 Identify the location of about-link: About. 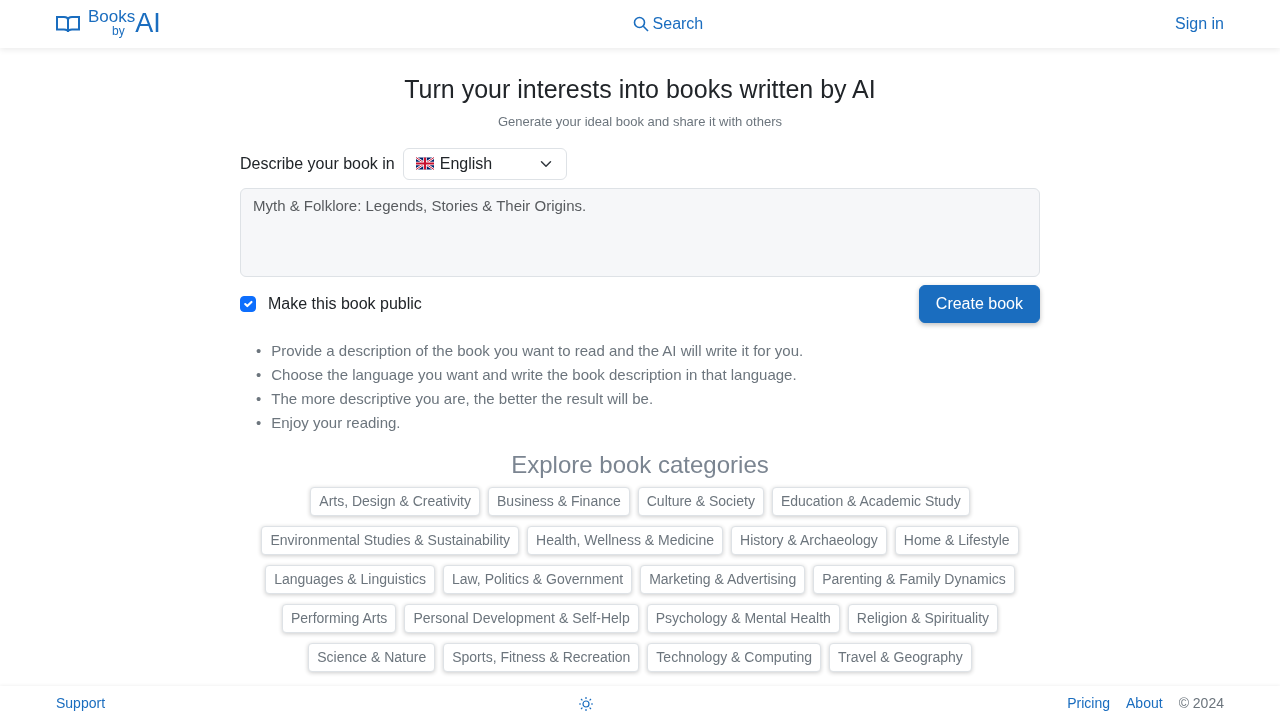
(1144, 703).